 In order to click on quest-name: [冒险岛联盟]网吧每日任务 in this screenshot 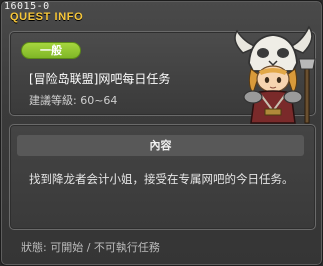, I will do `click(100, 79)`.